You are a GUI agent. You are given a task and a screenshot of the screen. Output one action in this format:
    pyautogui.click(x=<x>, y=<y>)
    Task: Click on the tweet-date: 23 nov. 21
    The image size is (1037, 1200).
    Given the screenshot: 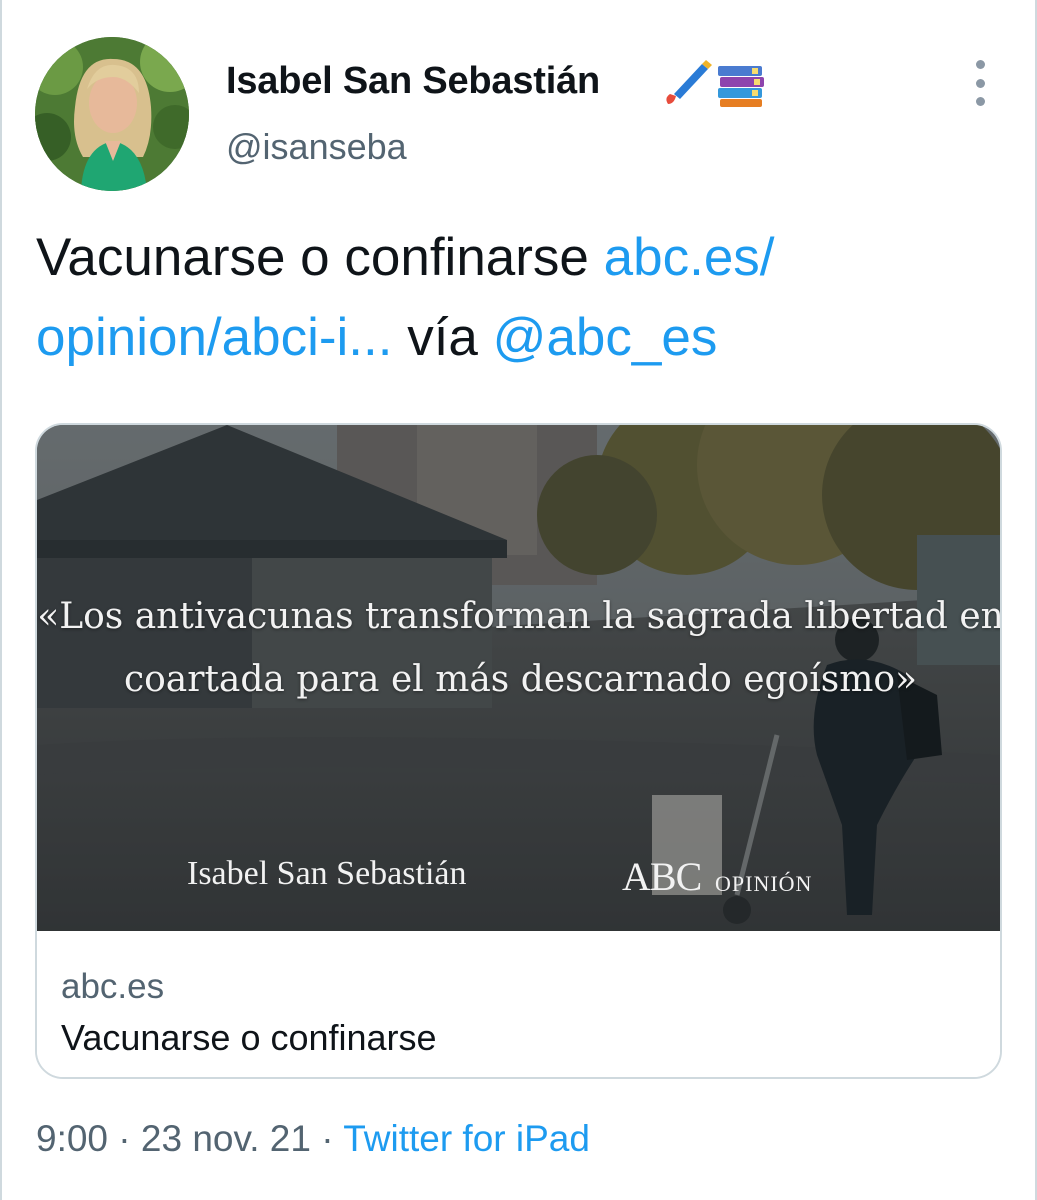 What is the action you would take?
    pyautogui.click(x=226, y=1138)
    